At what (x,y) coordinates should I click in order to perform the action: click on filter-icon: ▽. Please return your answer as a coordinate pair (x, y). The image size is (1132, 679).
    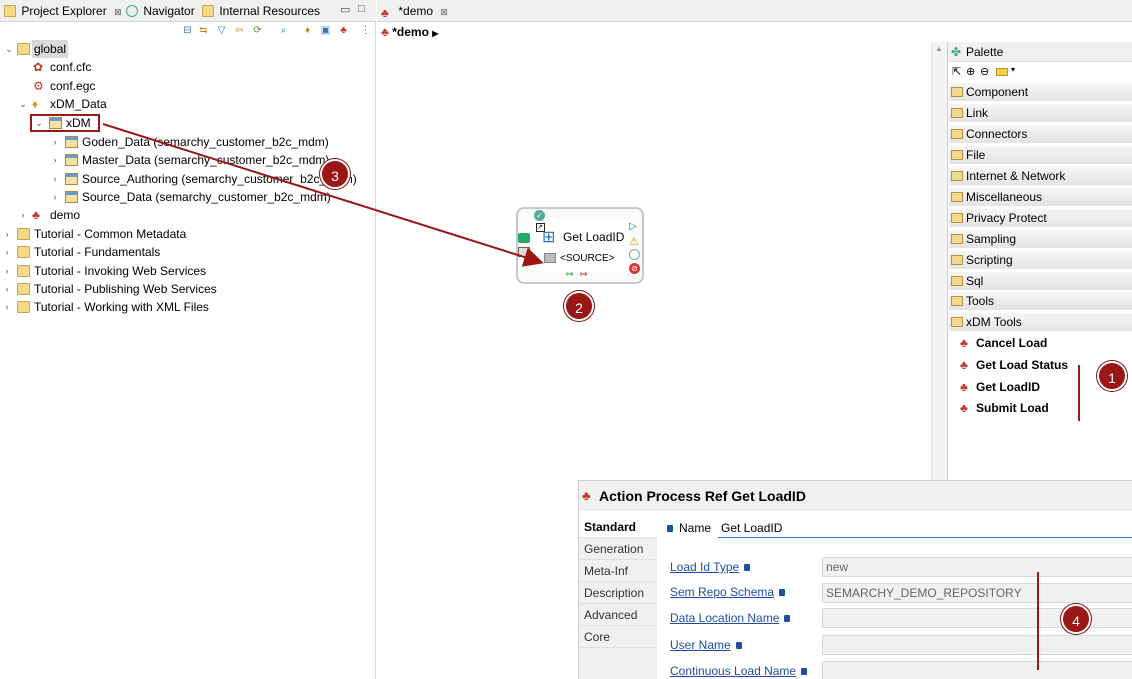
    Looking at the image, I should click on (221, 30).